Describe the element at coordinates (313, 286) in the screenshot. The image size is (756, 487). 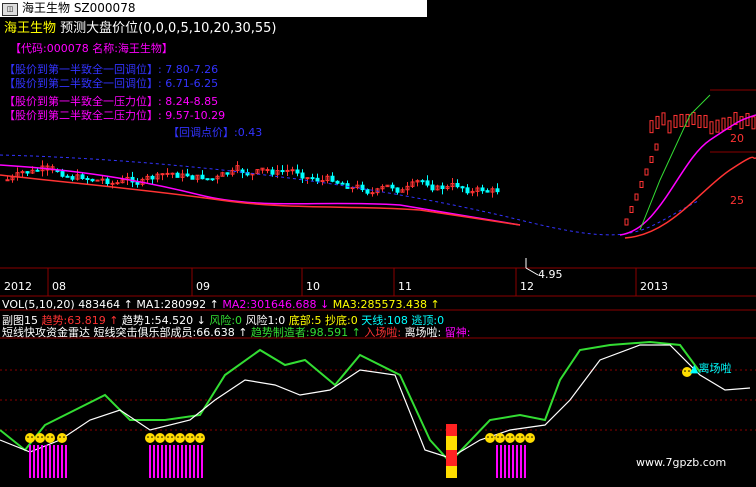
I see `date-10: 10` at that location.